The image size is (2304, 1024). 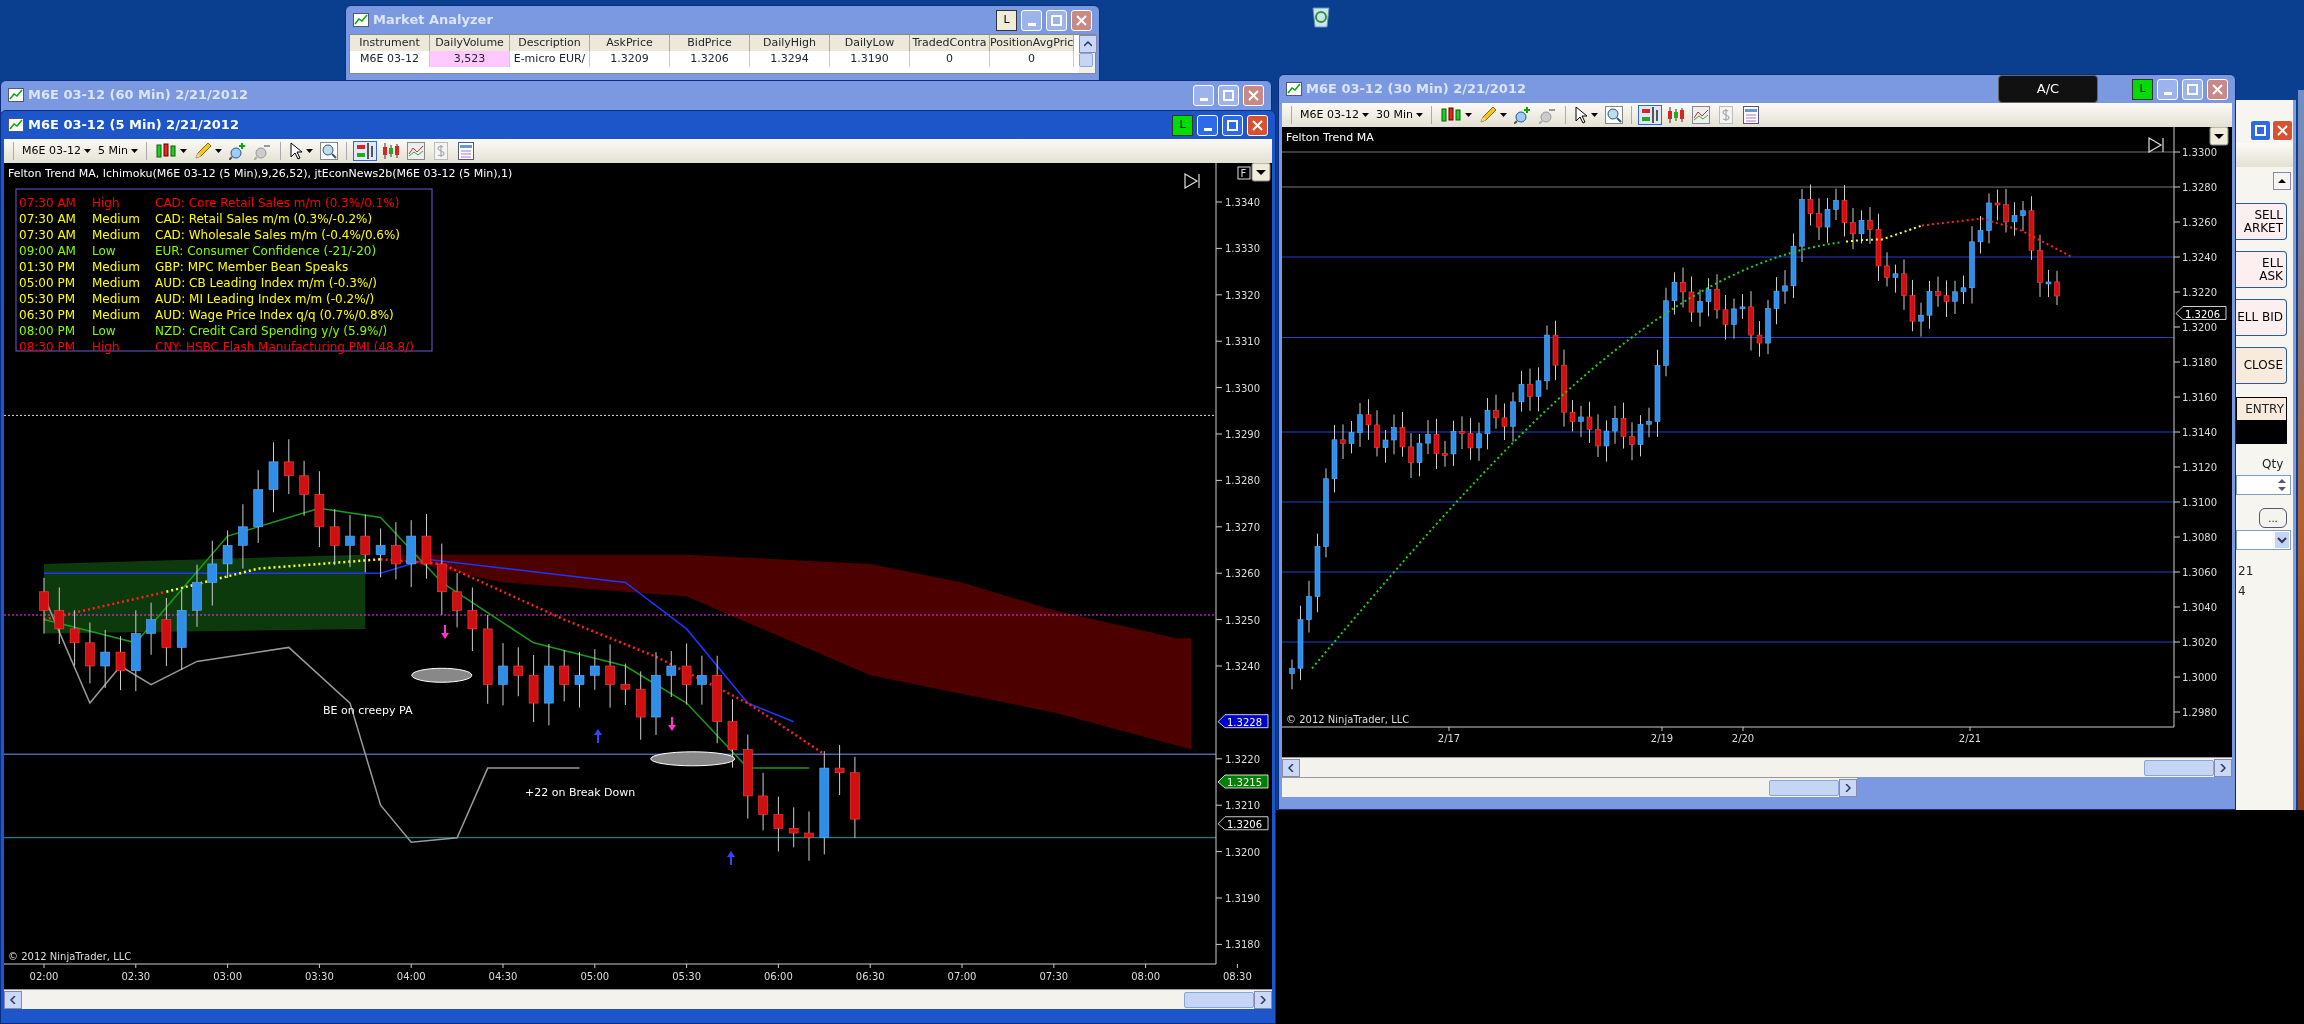 I want to click on order-button: ELL ASK, so click(x=2261, y=269).